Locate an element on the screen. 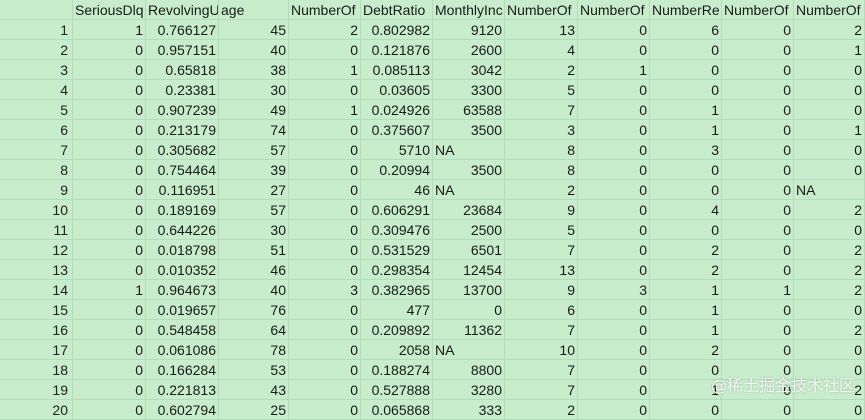 The height and width of the screenshot is (420, 865). table-cell: 3500 is located at coordinates (469, 170).